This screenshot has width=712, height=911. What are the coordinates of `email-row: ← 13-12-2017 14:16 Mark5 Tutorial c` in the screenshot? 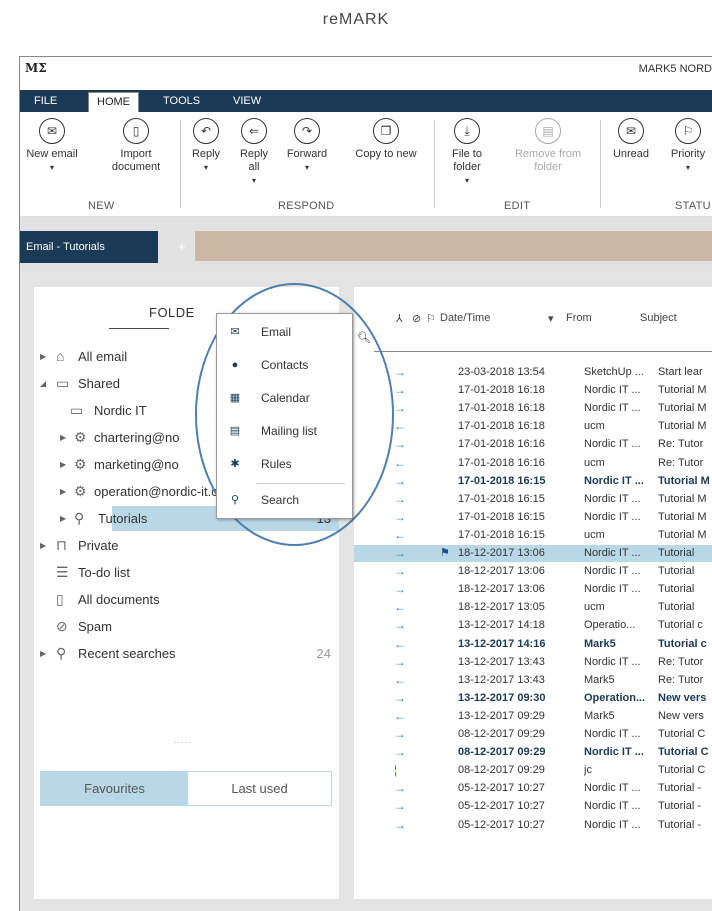 It's located at (533, 644).